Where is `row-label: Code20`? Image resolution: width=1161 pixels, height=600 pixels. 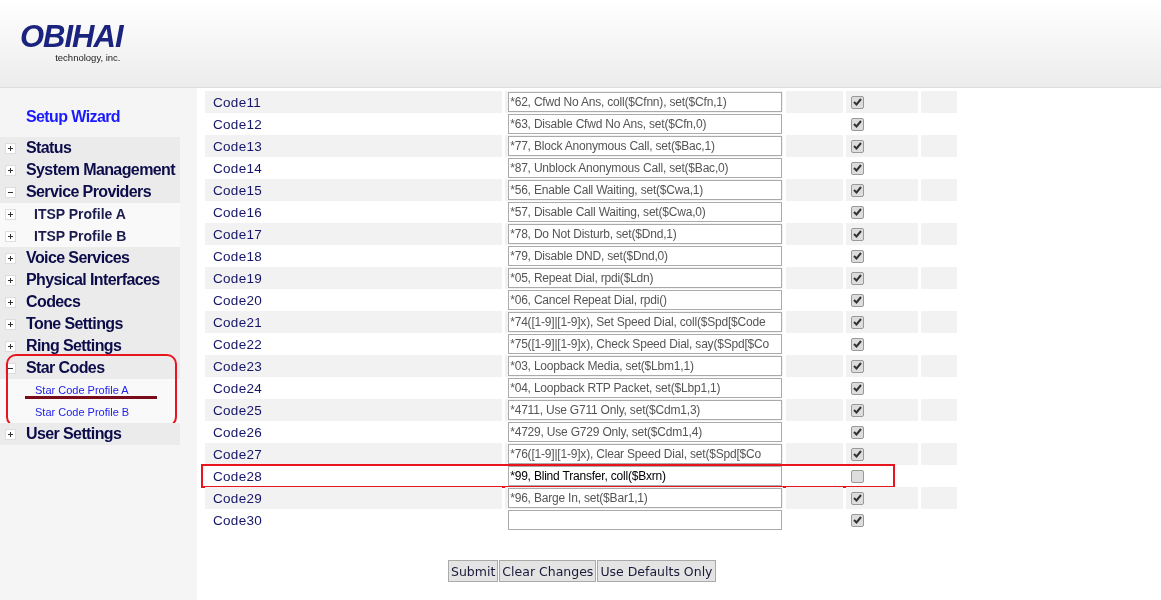 row-label: Code20 is located at coordinates (238, 300).